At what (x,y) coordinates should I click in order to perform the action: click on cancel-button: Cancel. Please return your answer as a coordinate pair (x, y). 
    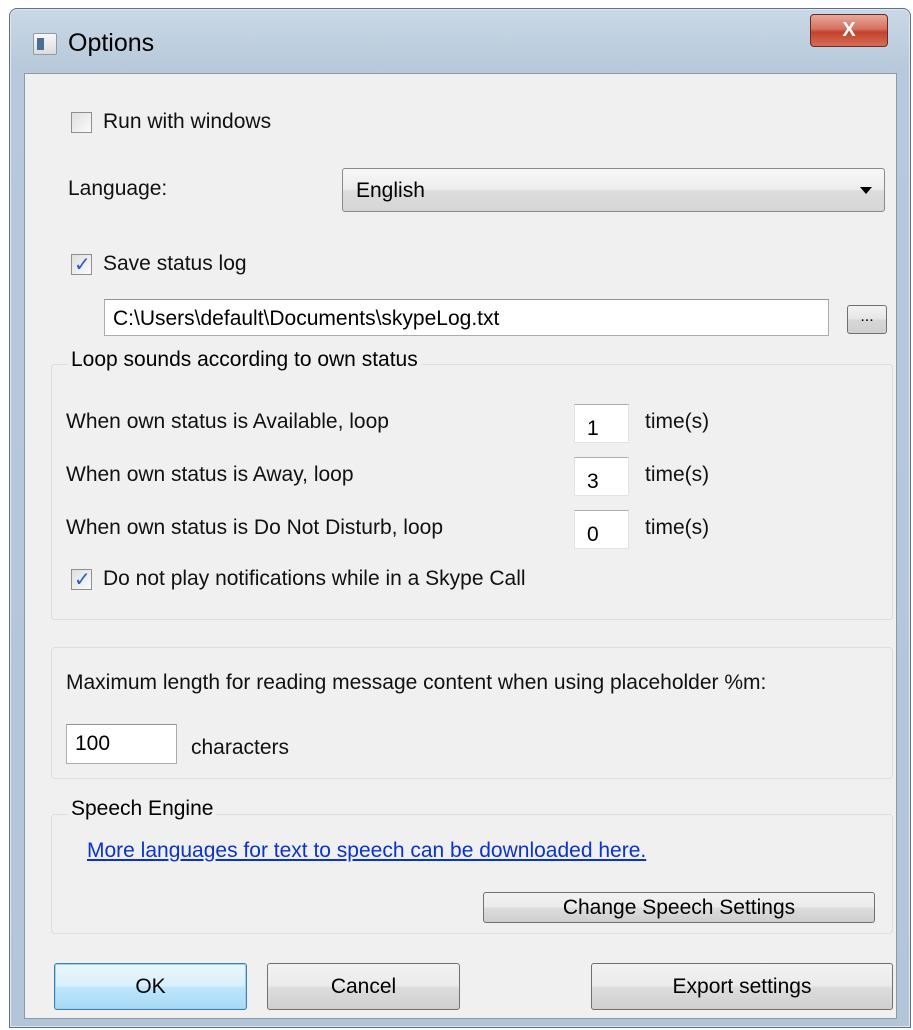
    Looking at the image, I should click on (363, 986).